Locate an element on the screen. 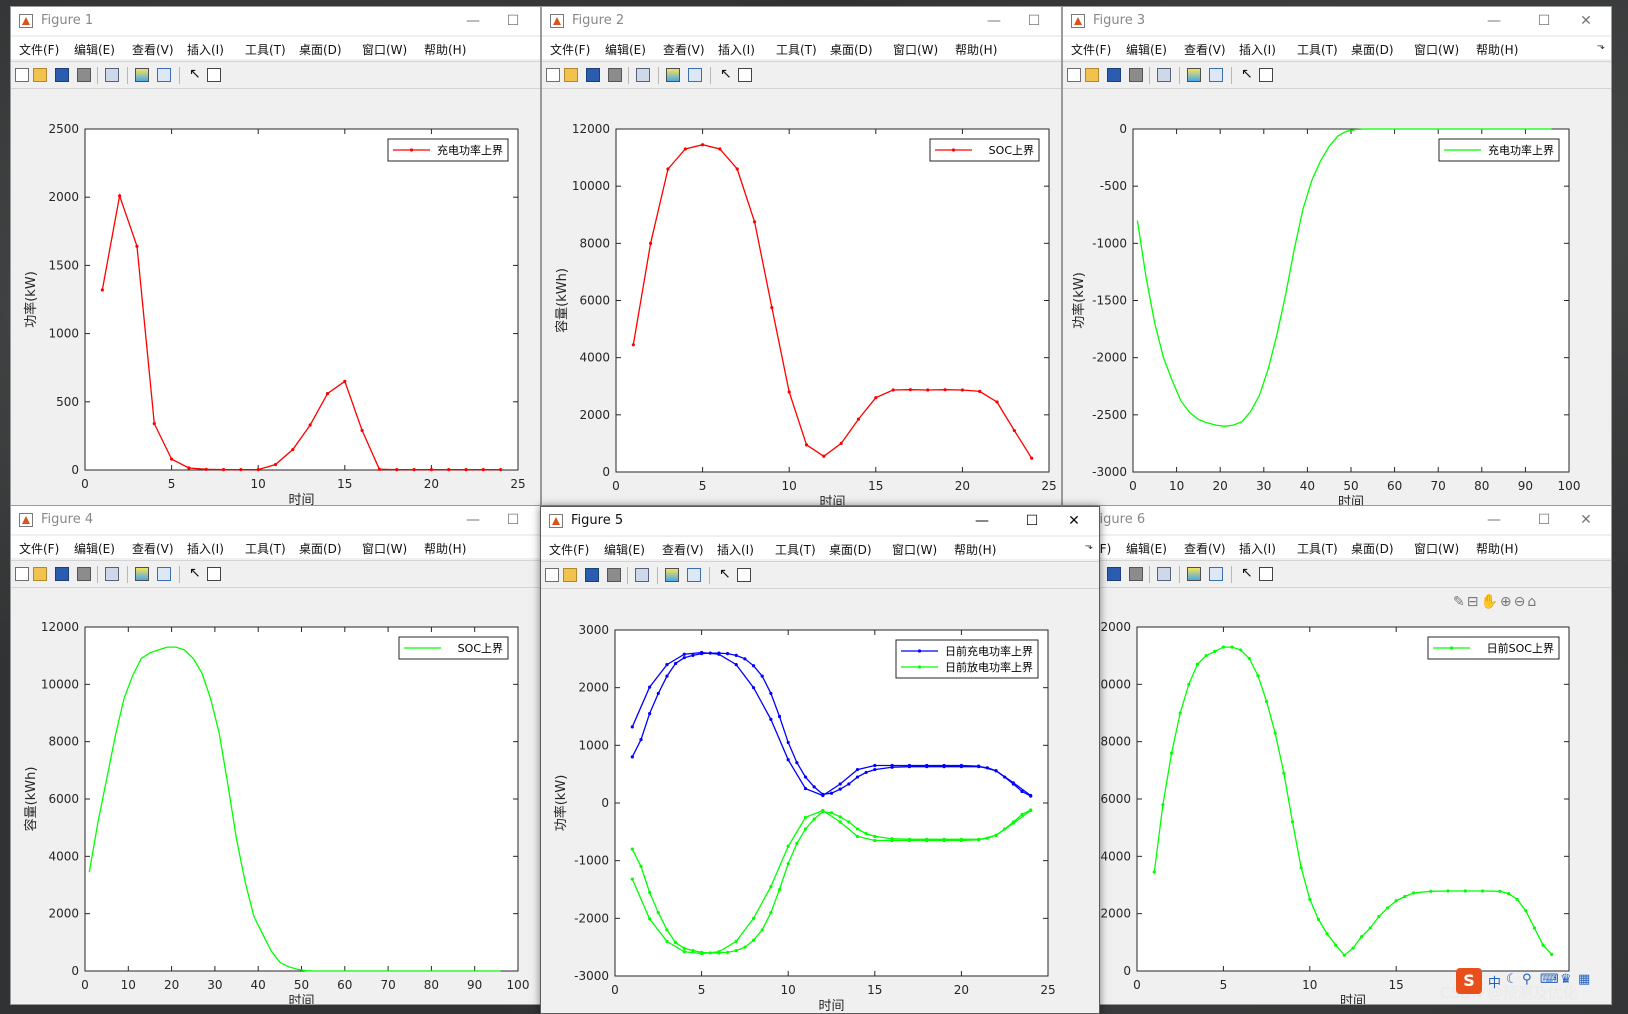 The width and height of the screenshot is (1628, 1014). grid-icon: ▦ is located at coordinates (1584, 979).